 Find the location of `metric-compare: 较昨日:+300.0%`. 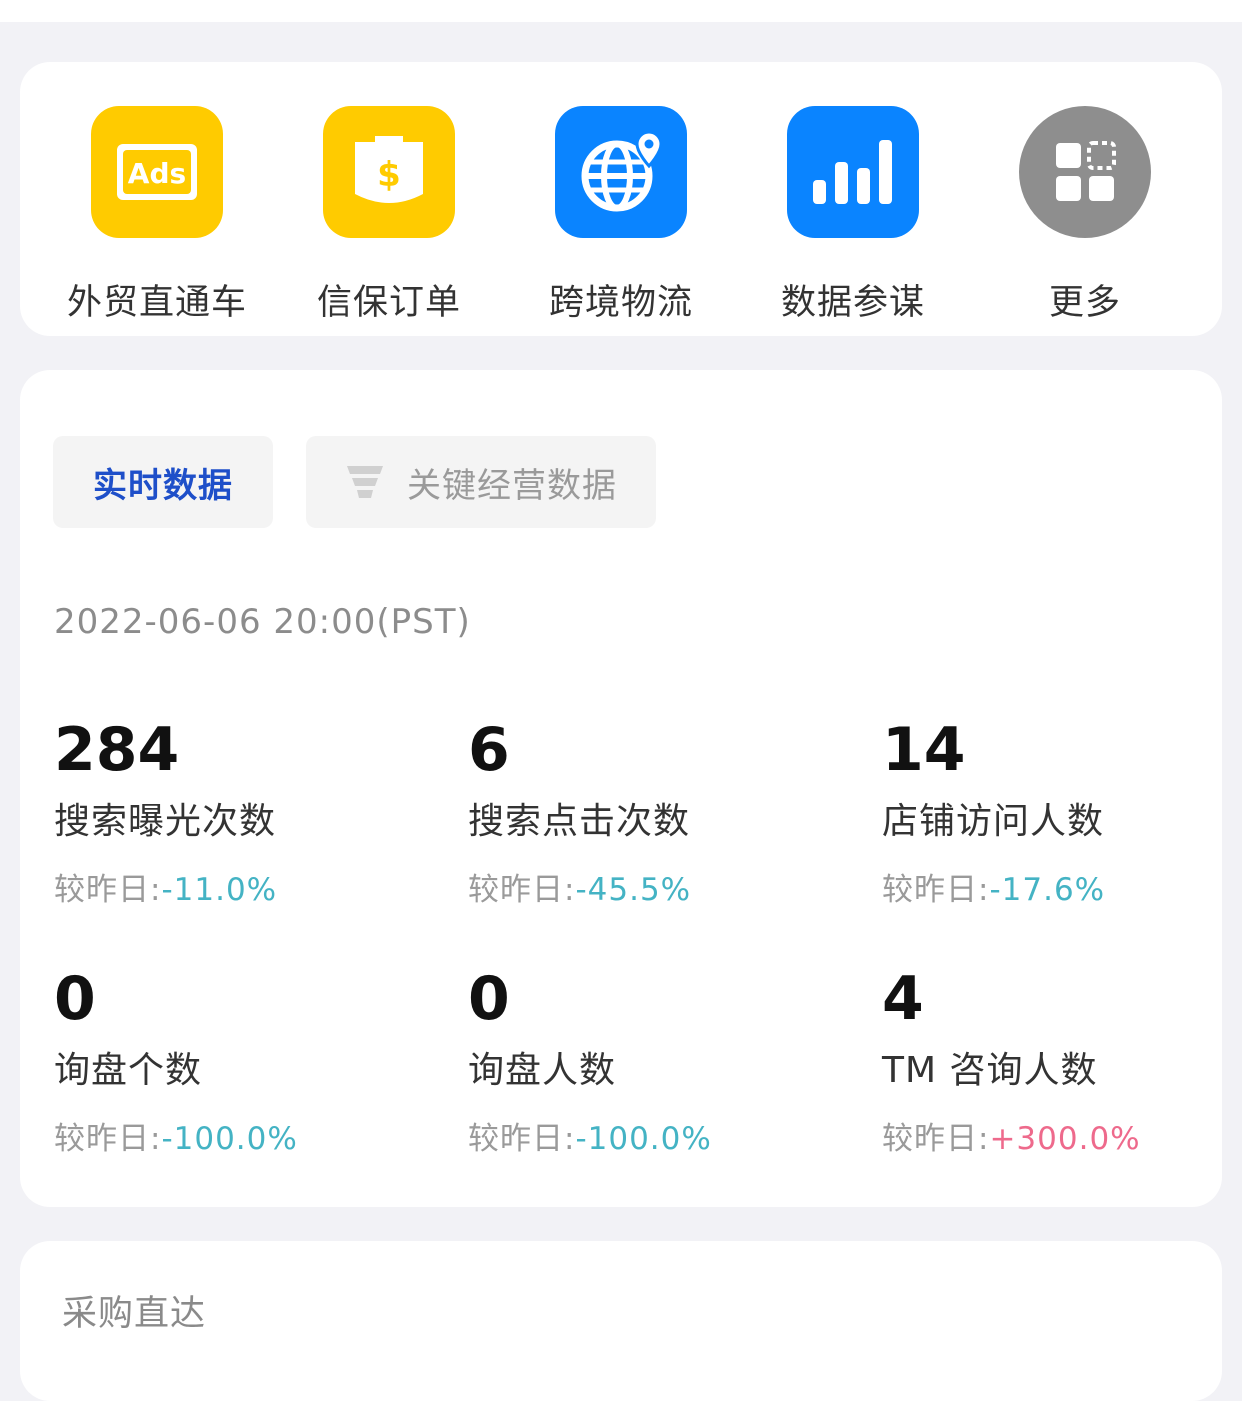

metric-compare: 较昨日:+300.0% is located at coordinates (1011, 1139).